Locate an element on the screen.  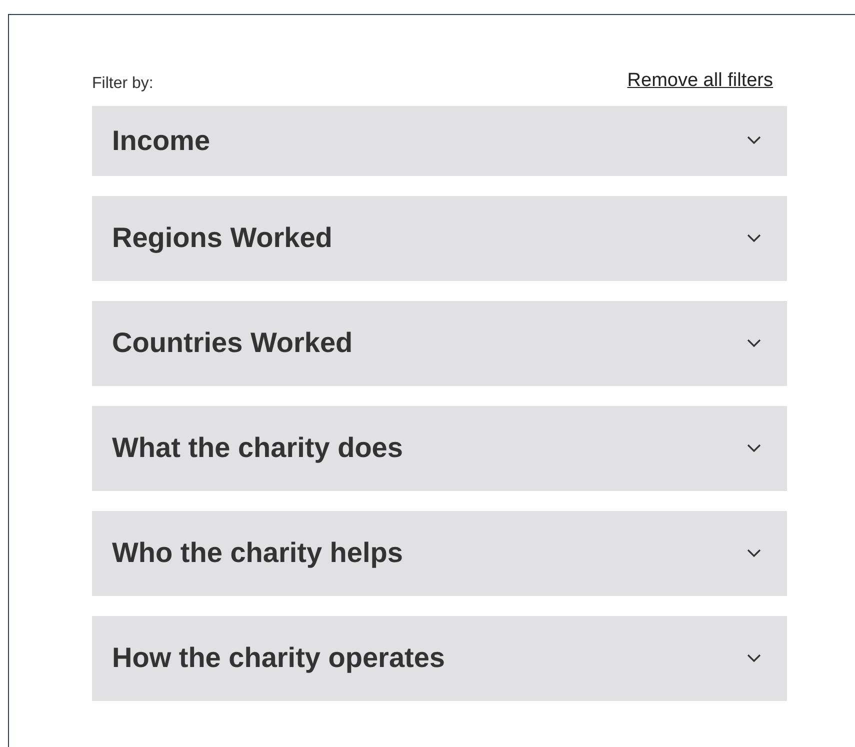
accordion-header: Who the charity helps is located at coordinates (439, 553).